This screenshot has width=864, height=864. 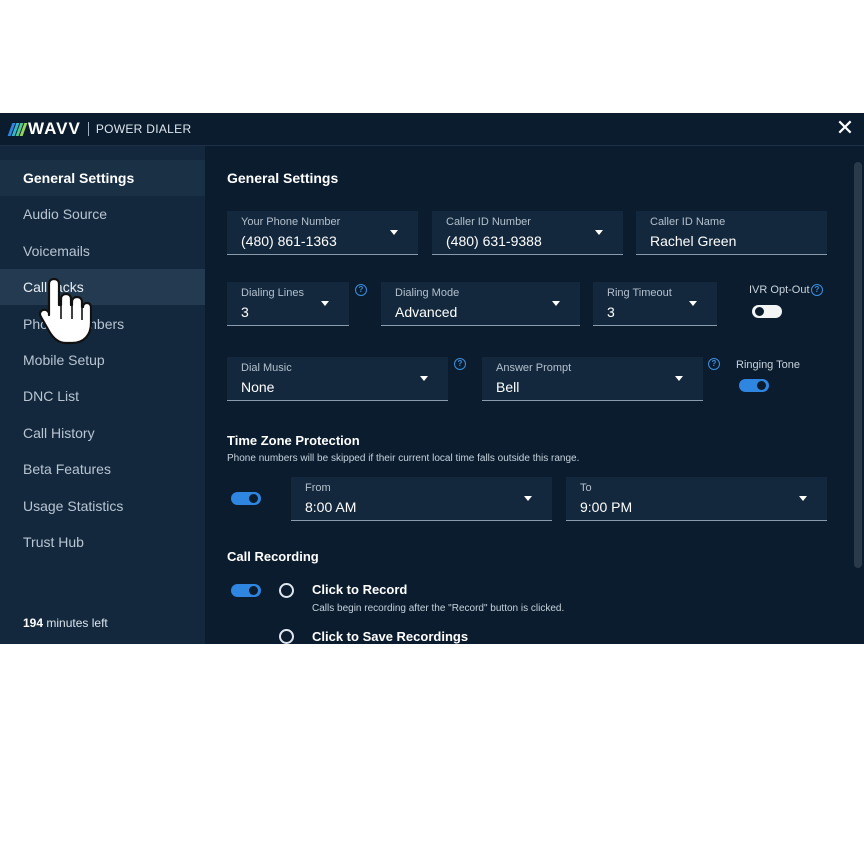 I want to click on dialing-lines-help-icon: ?, so click(x=361, y=290).